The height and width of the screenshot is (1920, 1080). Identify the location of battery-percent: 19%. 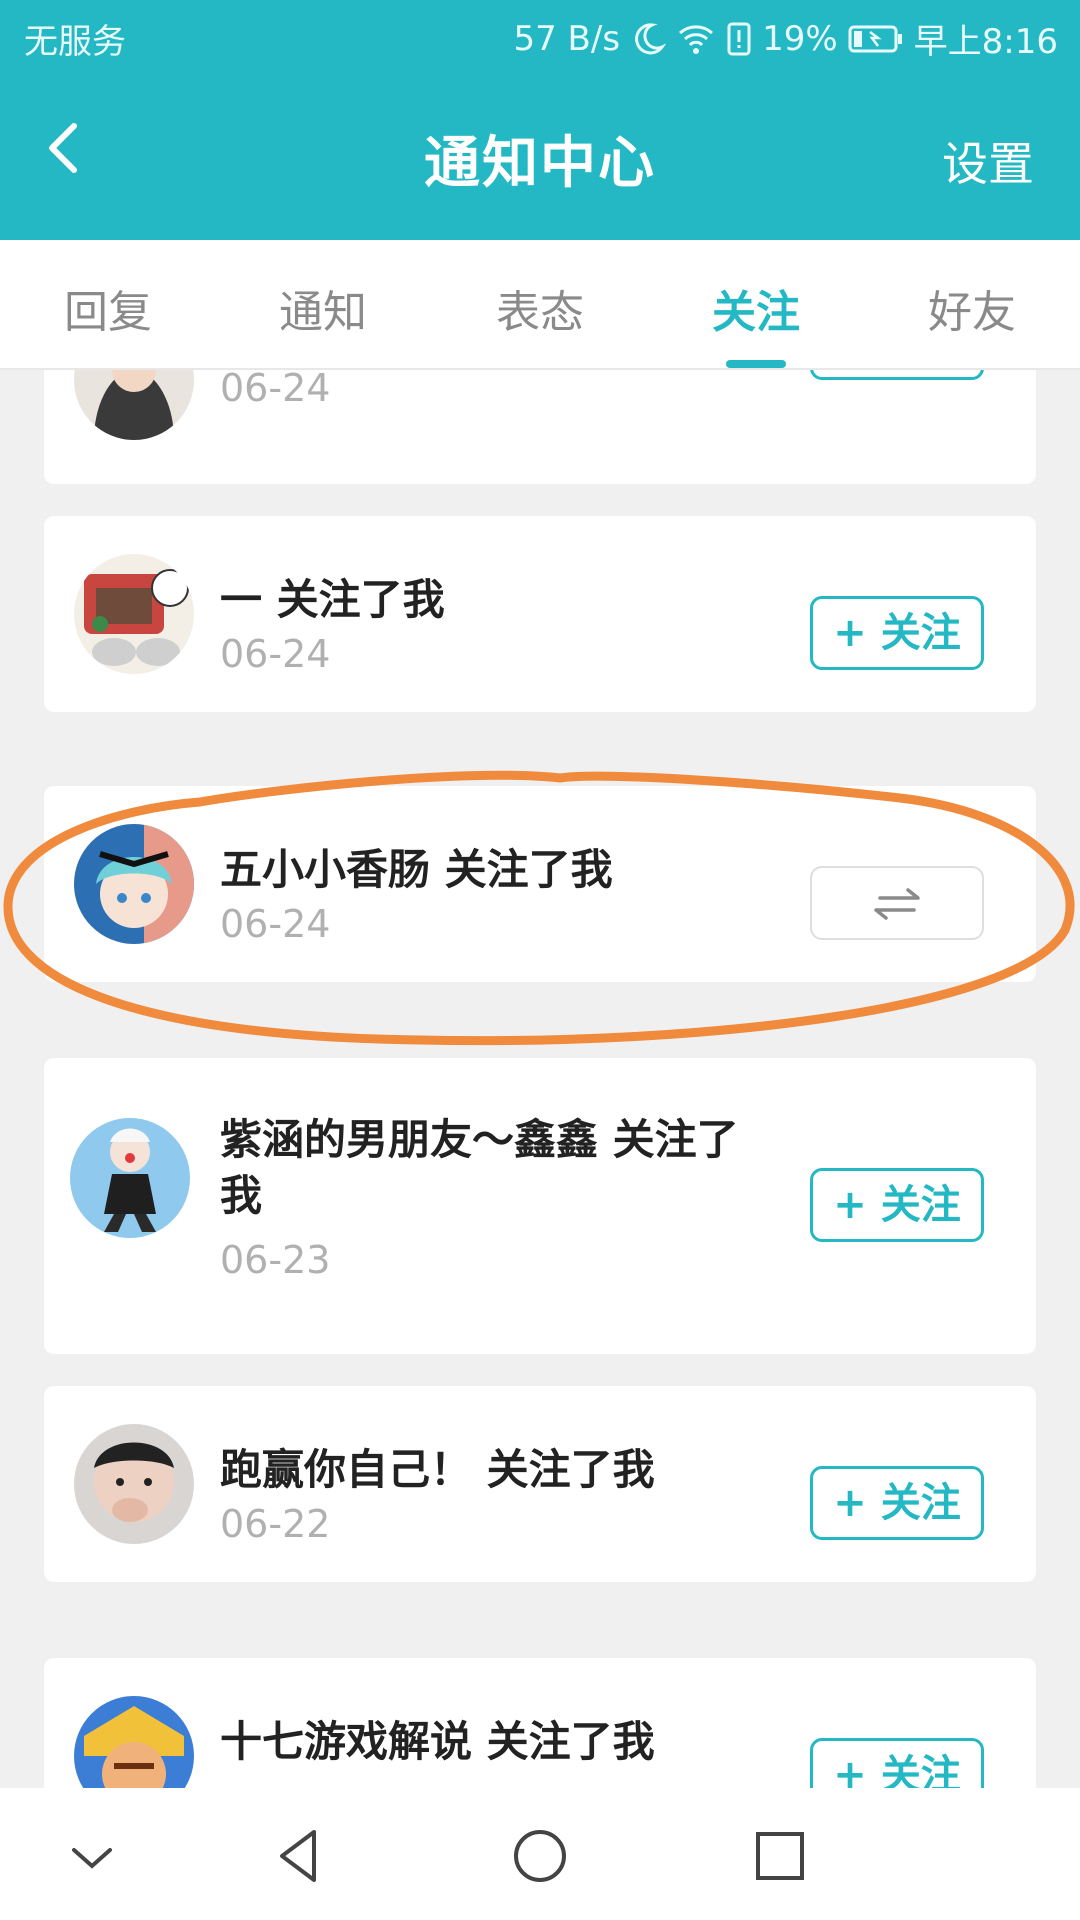
(800, 38).